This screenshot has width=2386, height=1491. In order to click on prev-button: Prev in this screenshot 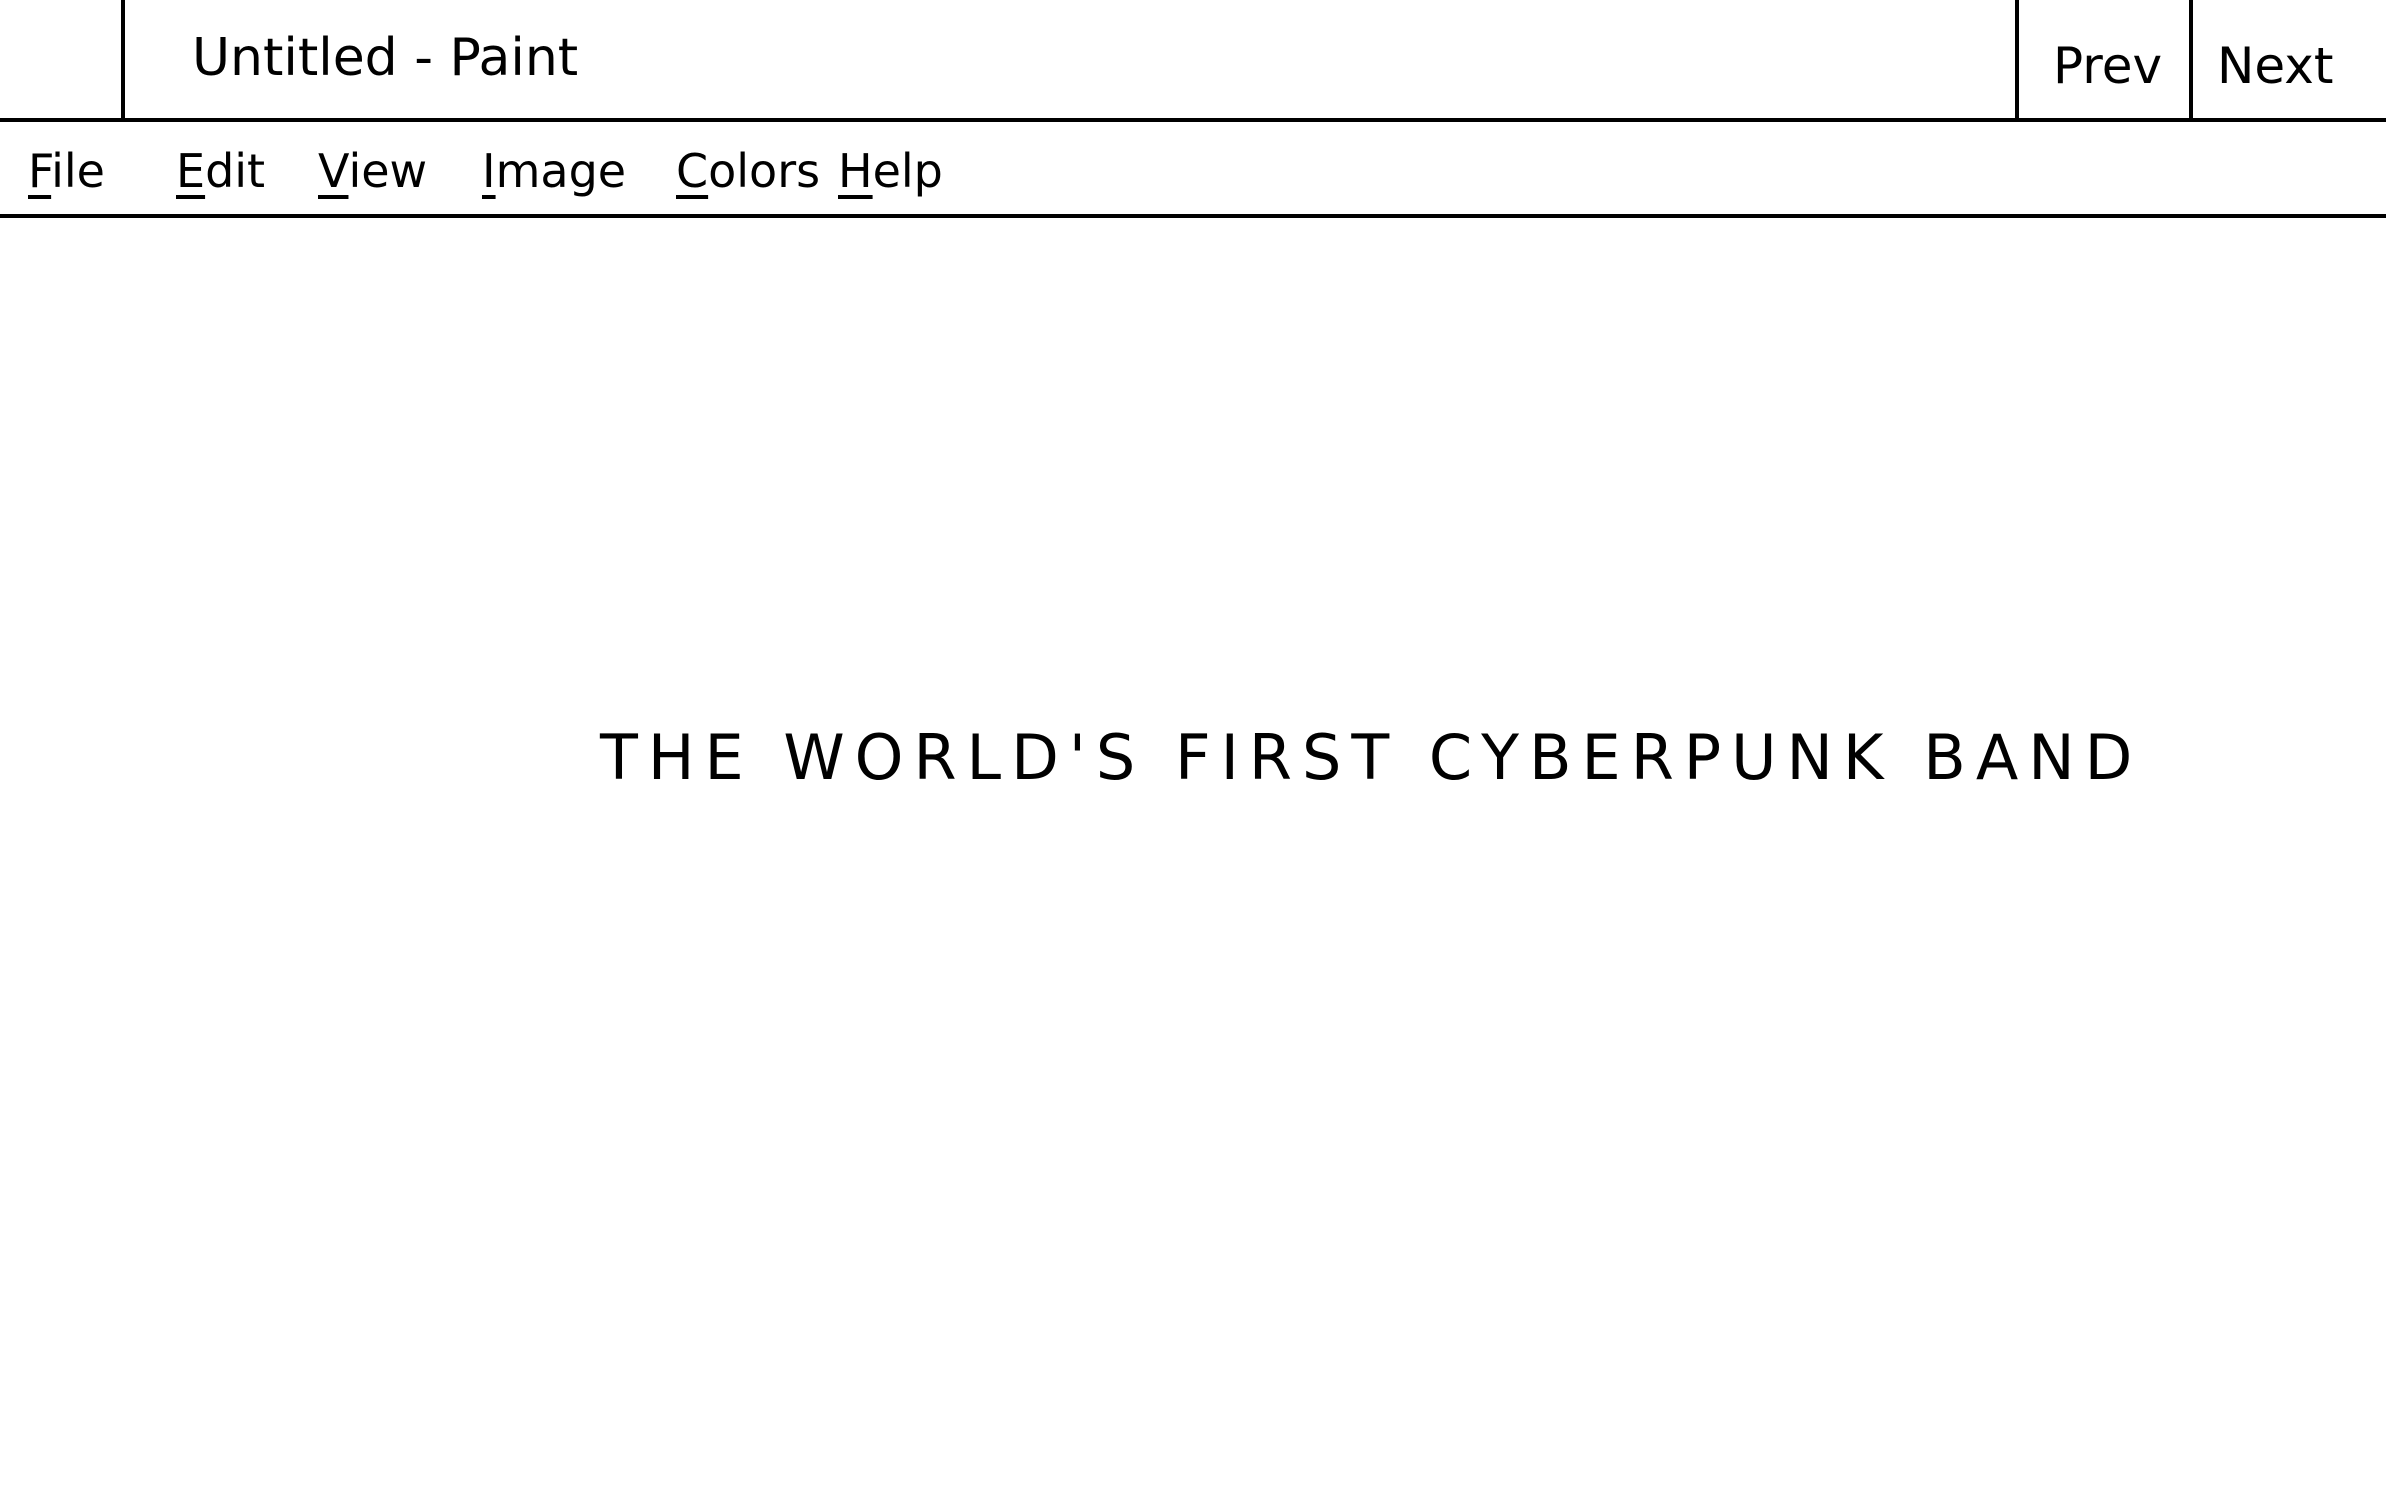, I will do `click(2103, 61)`.